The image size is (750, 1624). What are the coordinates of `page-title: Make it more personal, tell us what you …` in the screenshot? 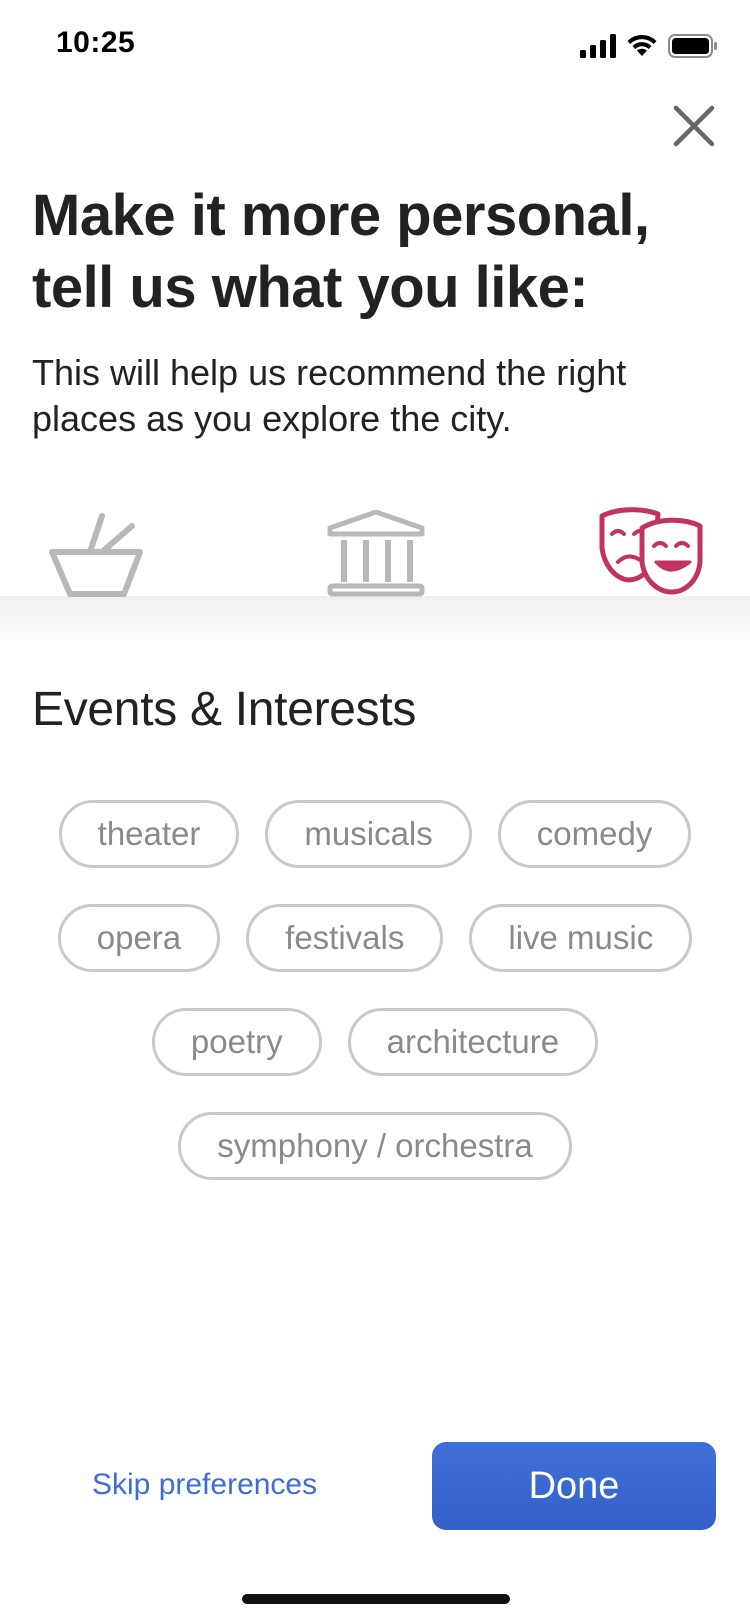 It's located at (341, 251).